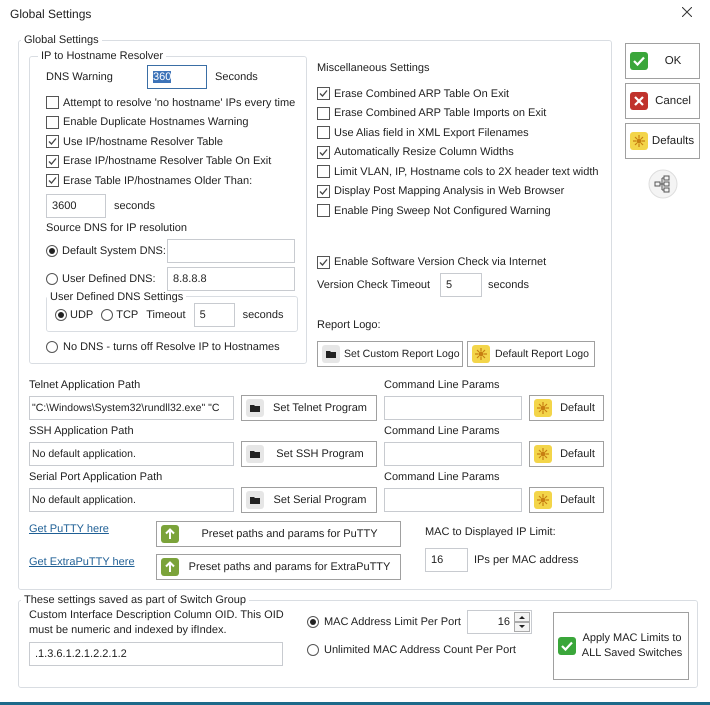  What do you see at coordinates (420, 650) in the screenshot?
I see `radio-label: Unlimited MAC Address Count Per Port` at bounding box center [420, 650].